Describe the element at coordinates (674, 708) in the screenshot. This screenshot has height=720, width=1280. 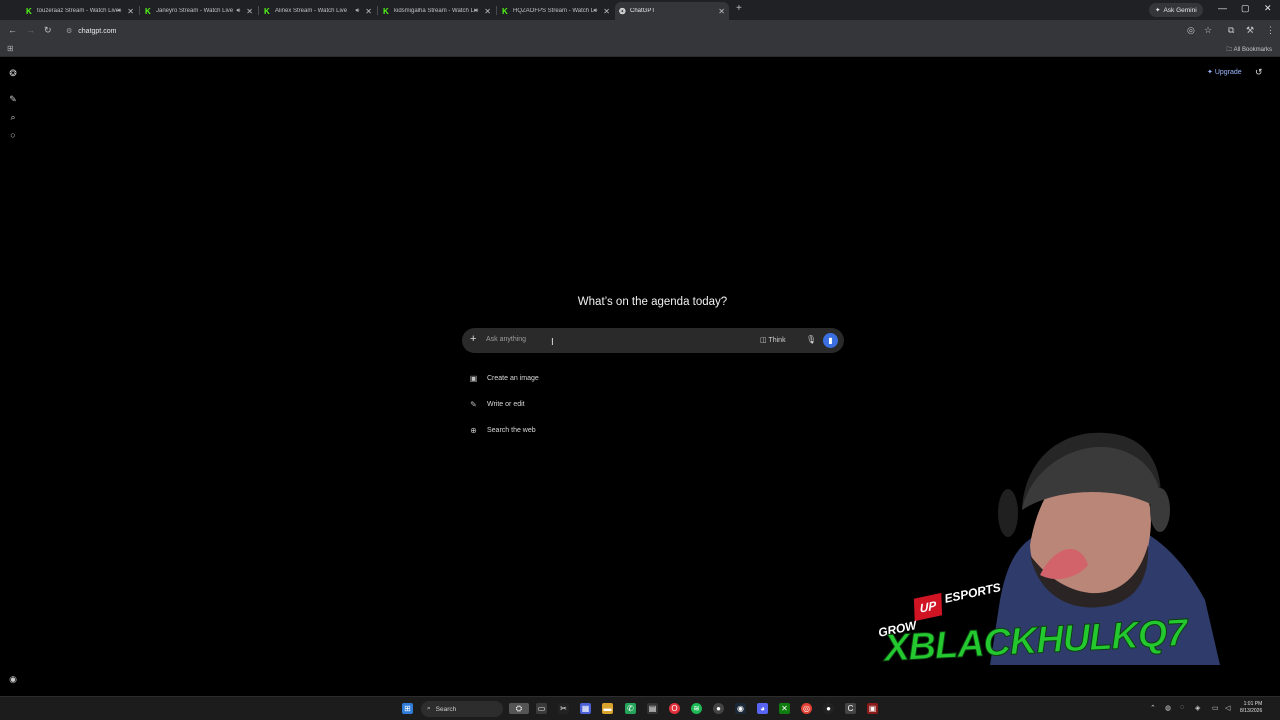
I see `opera-icon: O` at that location.